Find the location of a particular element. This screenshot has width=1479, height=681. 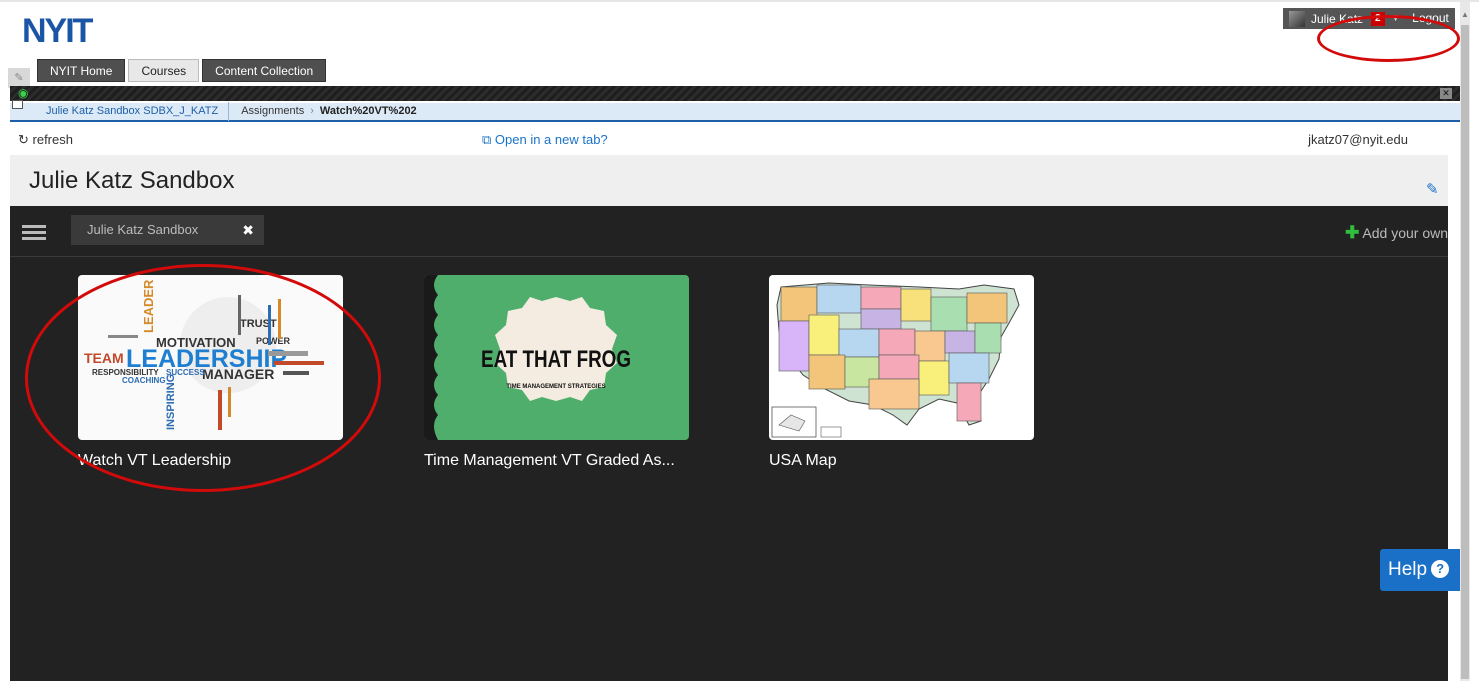

edit-icon: ✎ is located at coordinates (1434, 189).